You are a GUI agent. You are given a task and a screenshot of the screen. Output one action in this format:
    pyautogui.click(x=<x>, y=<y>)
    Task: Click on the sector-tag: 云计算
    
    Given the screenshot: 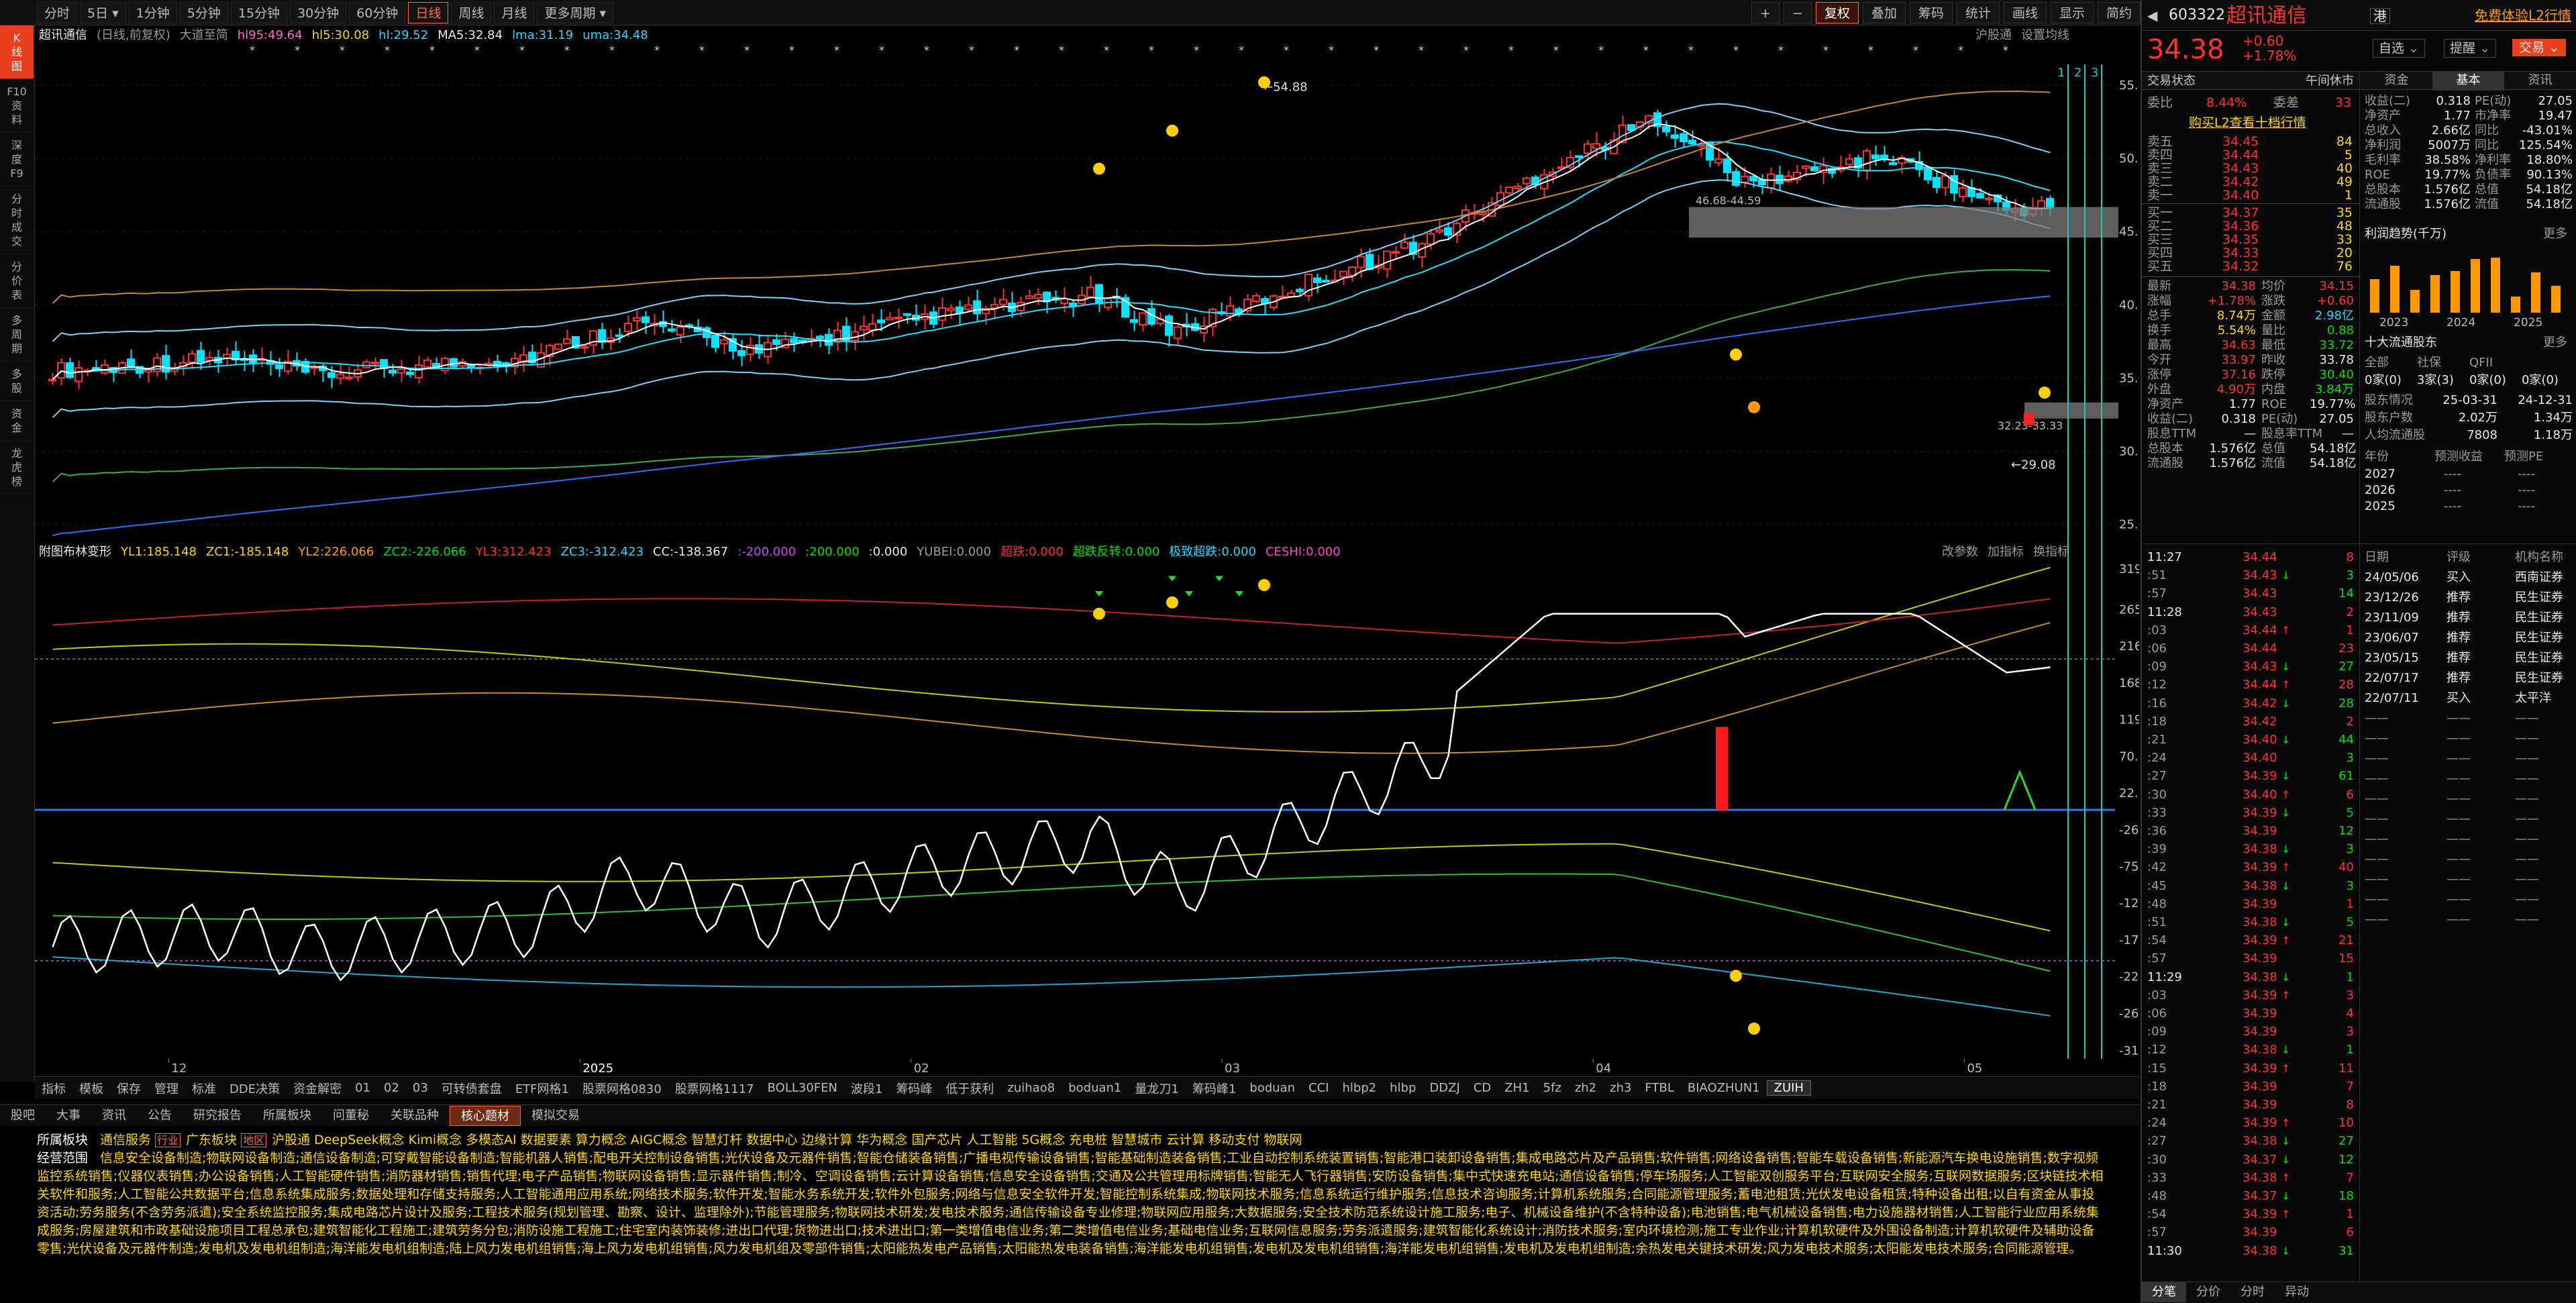 What is the action you would take?
    pyautogui.click(x=1185, y=1140)
    